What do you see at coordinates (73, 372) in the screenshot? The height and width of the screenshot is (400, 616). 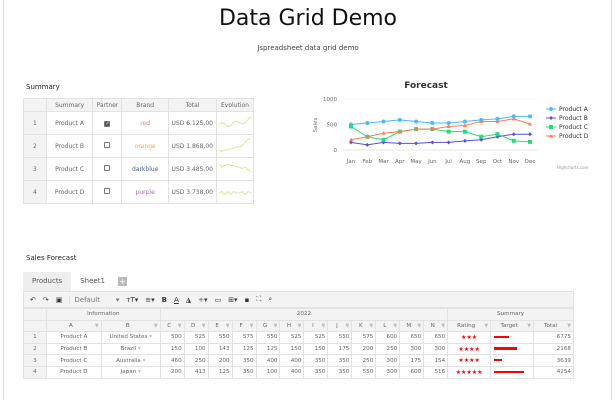 I see `product-cell: Product D` at bounding box center [73, 372].